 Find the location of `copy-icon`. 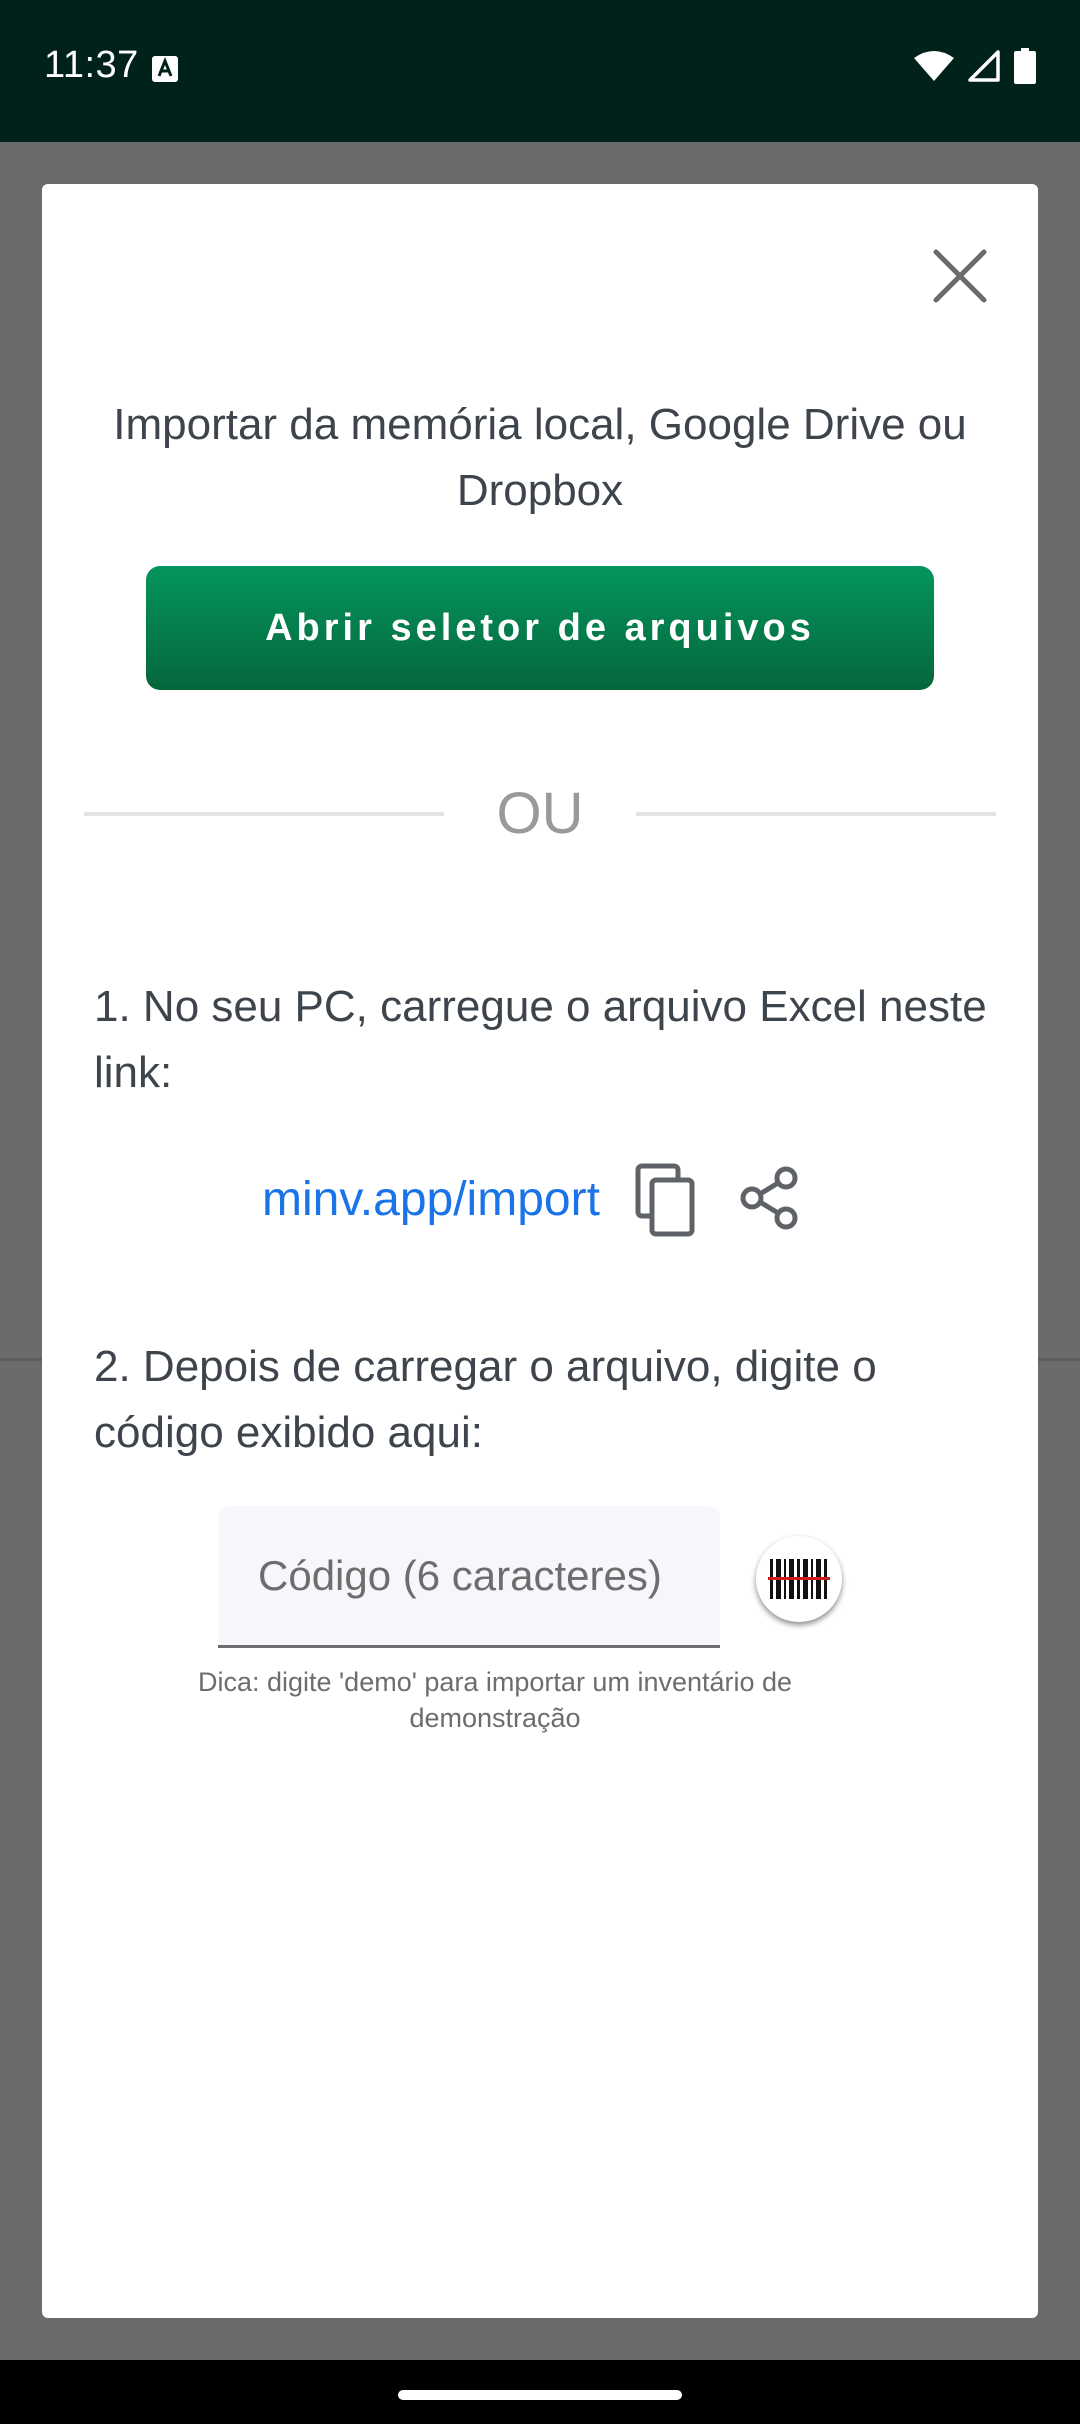

copy-icon is located at coordinates (665, 1200).